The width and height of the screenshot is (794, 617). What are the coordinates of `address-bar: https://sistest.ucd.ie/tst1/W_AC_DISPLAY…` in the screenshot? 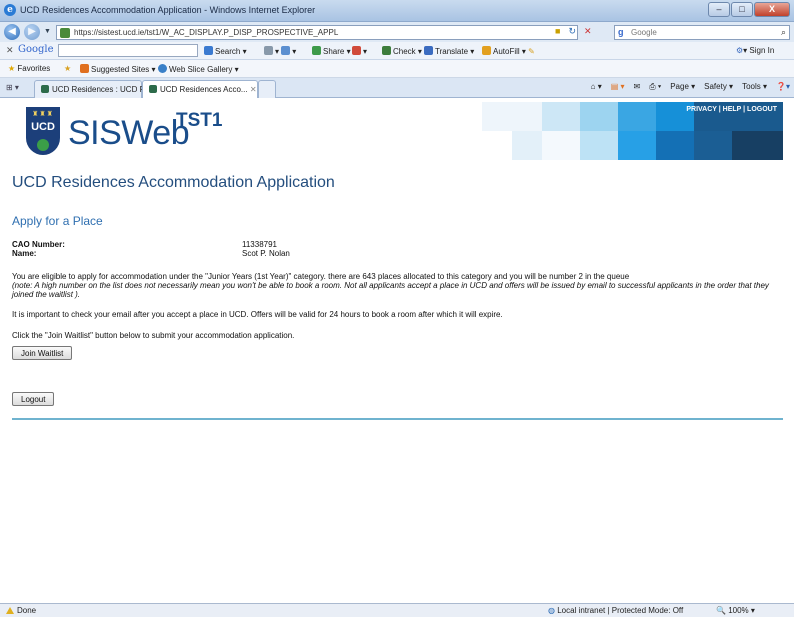 It's located at (317, 32).